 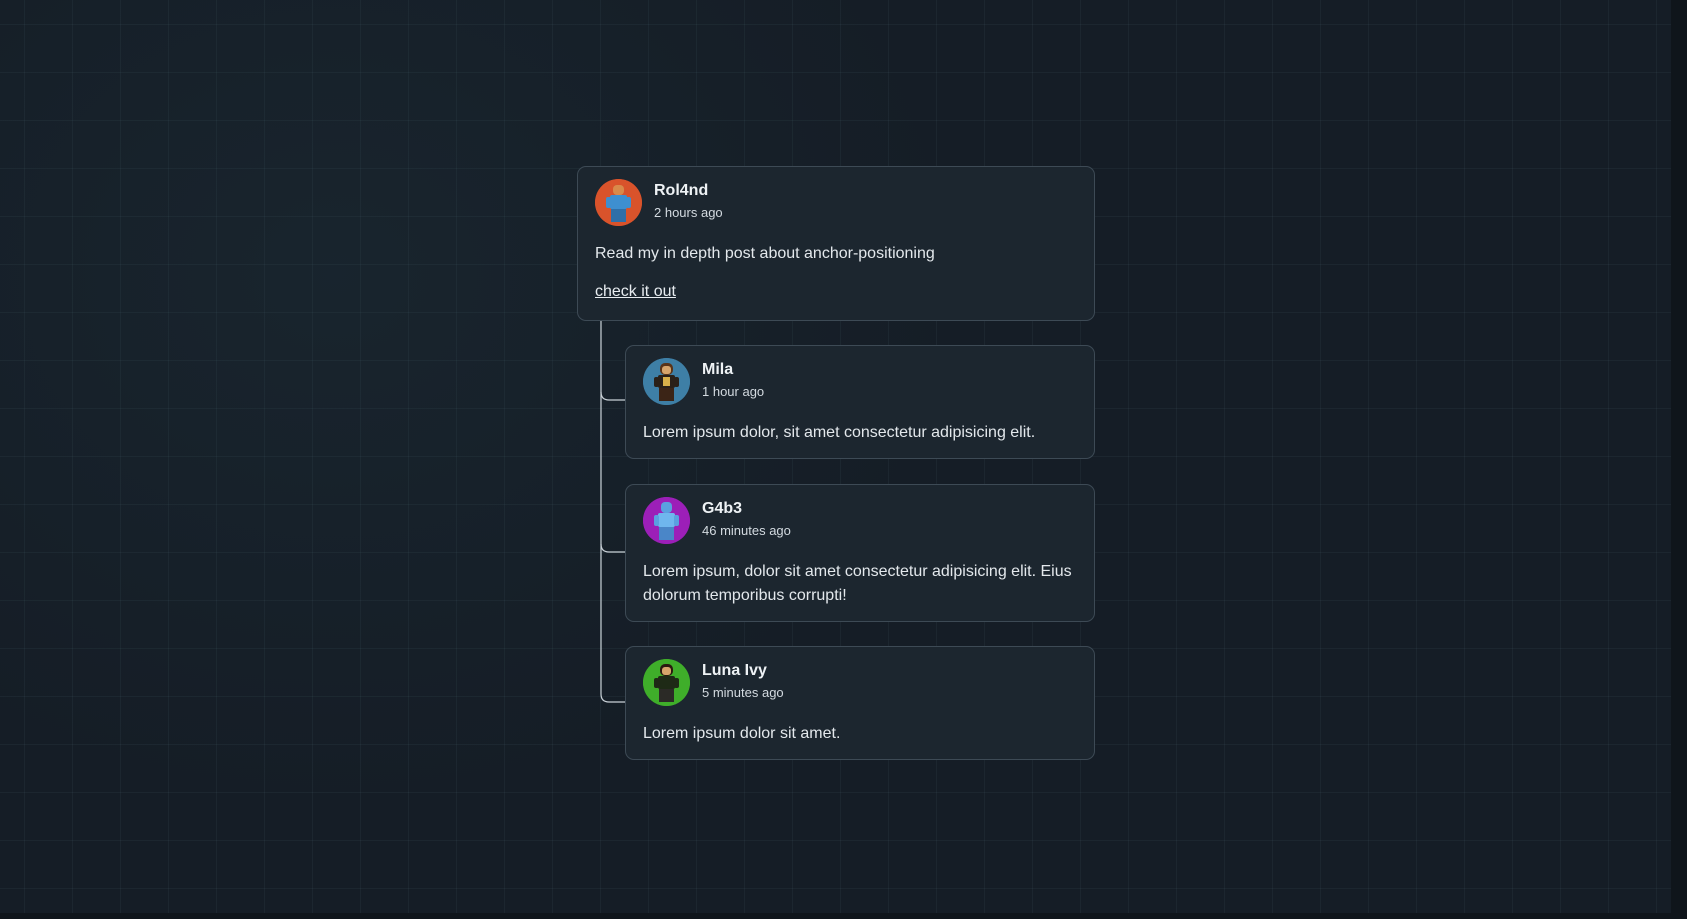 I want to click on reply-header: Mila 1 hour ago, so click(x=860, y=381).